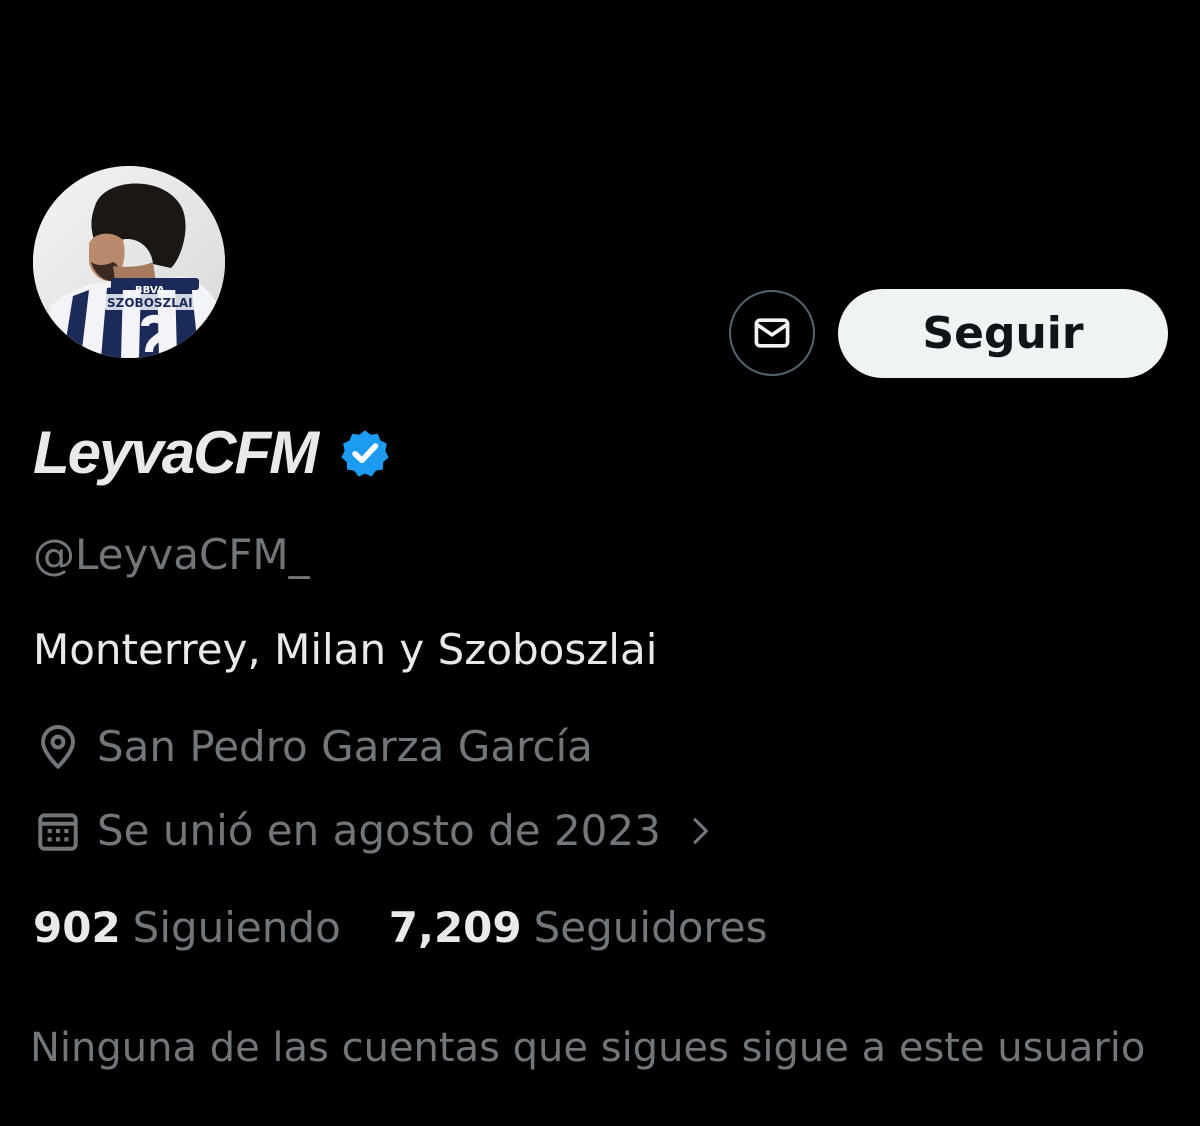 The image size is (1200, 1126). What do you see at coordinates (77, 927) in the screenshot?
I see `following-count: 902` at bounding box center [77, 927].